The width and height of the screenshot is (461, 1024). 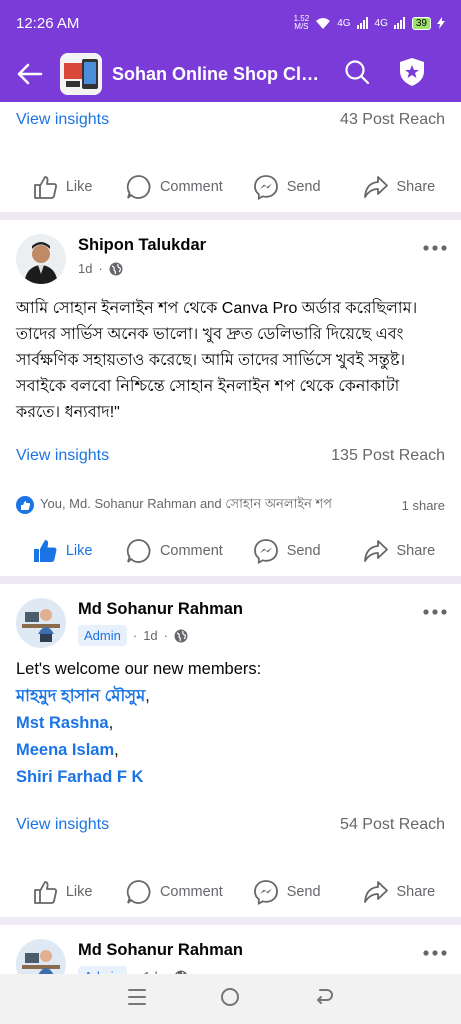 I want to click on member-link: Mst Rashna, so click(x=62, y=723).